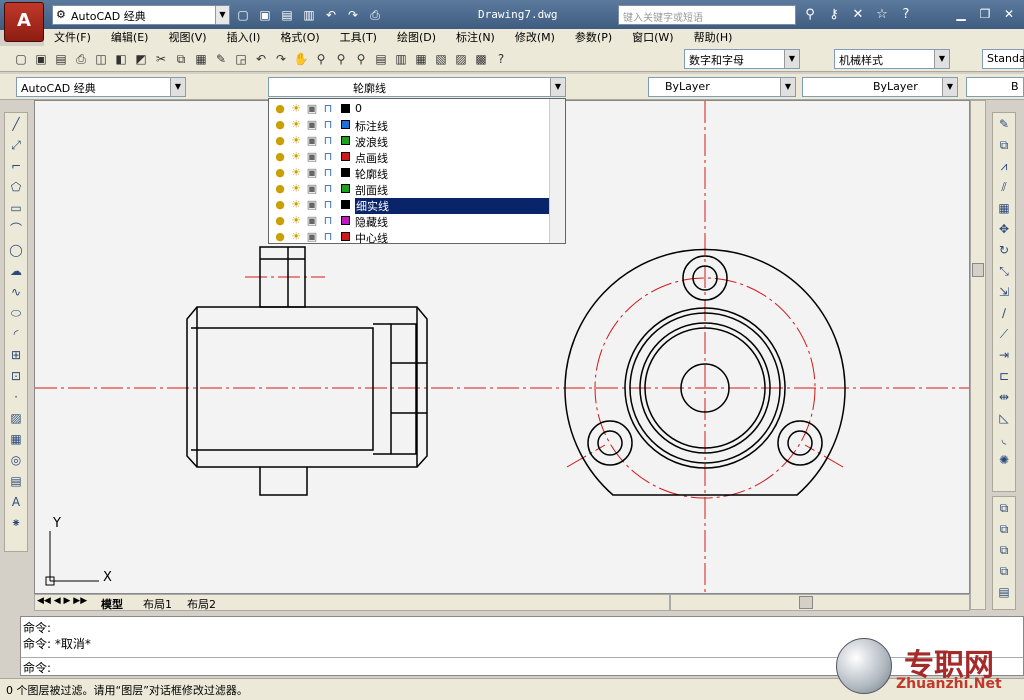 The image size is (1024, 700). Describe the element at coordinates (1003, 59) in the screenshot. I see `table-style-select: Standa` at that location.